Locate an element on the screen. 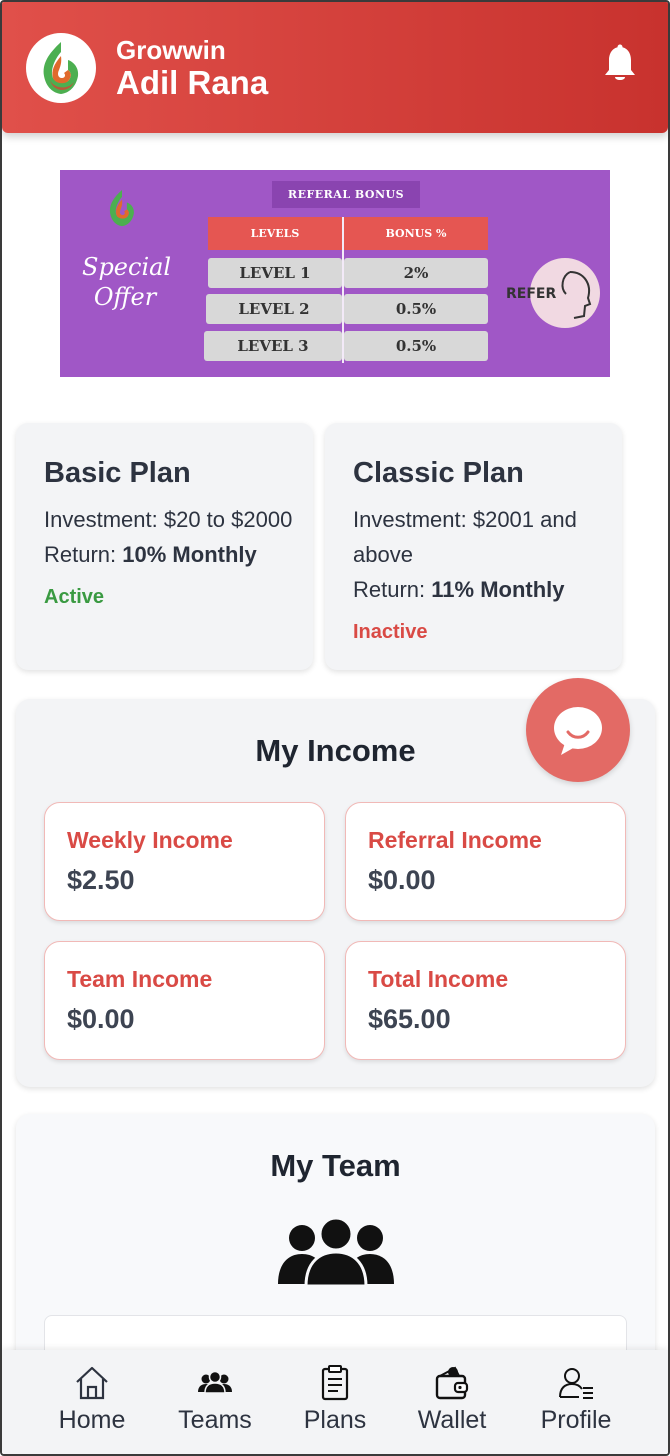 This screenshot has height=1456, width=670. header-brand: Growwin Adil Rana is located at coordinates (192, 68).